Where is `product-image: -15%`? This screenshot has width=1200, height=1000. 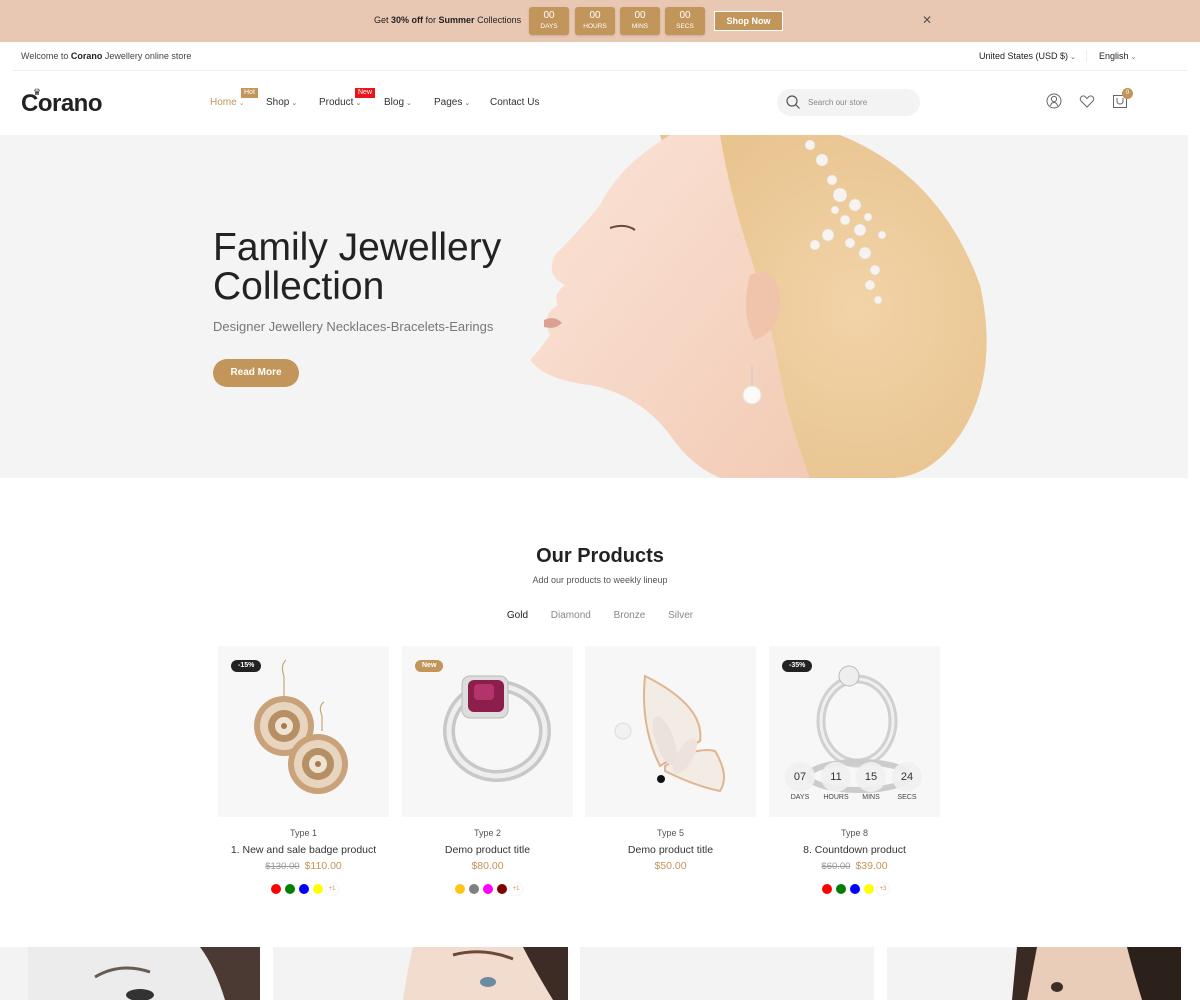 product-image: -15% is located at coordinates (303, 731).